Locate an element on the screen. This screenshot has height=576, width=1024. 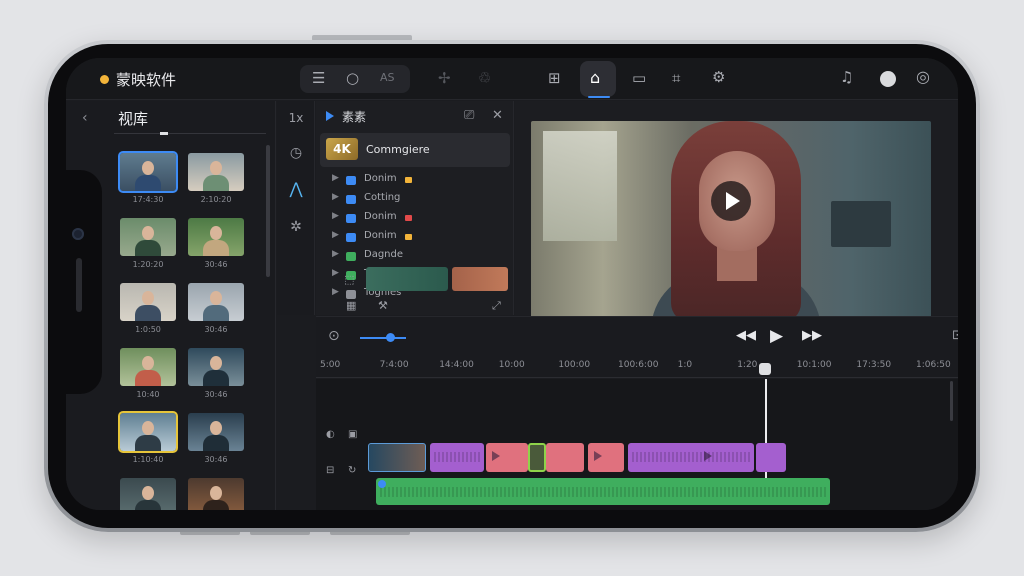
grid-icon: ⊞ is located at coordinates (554, 78).